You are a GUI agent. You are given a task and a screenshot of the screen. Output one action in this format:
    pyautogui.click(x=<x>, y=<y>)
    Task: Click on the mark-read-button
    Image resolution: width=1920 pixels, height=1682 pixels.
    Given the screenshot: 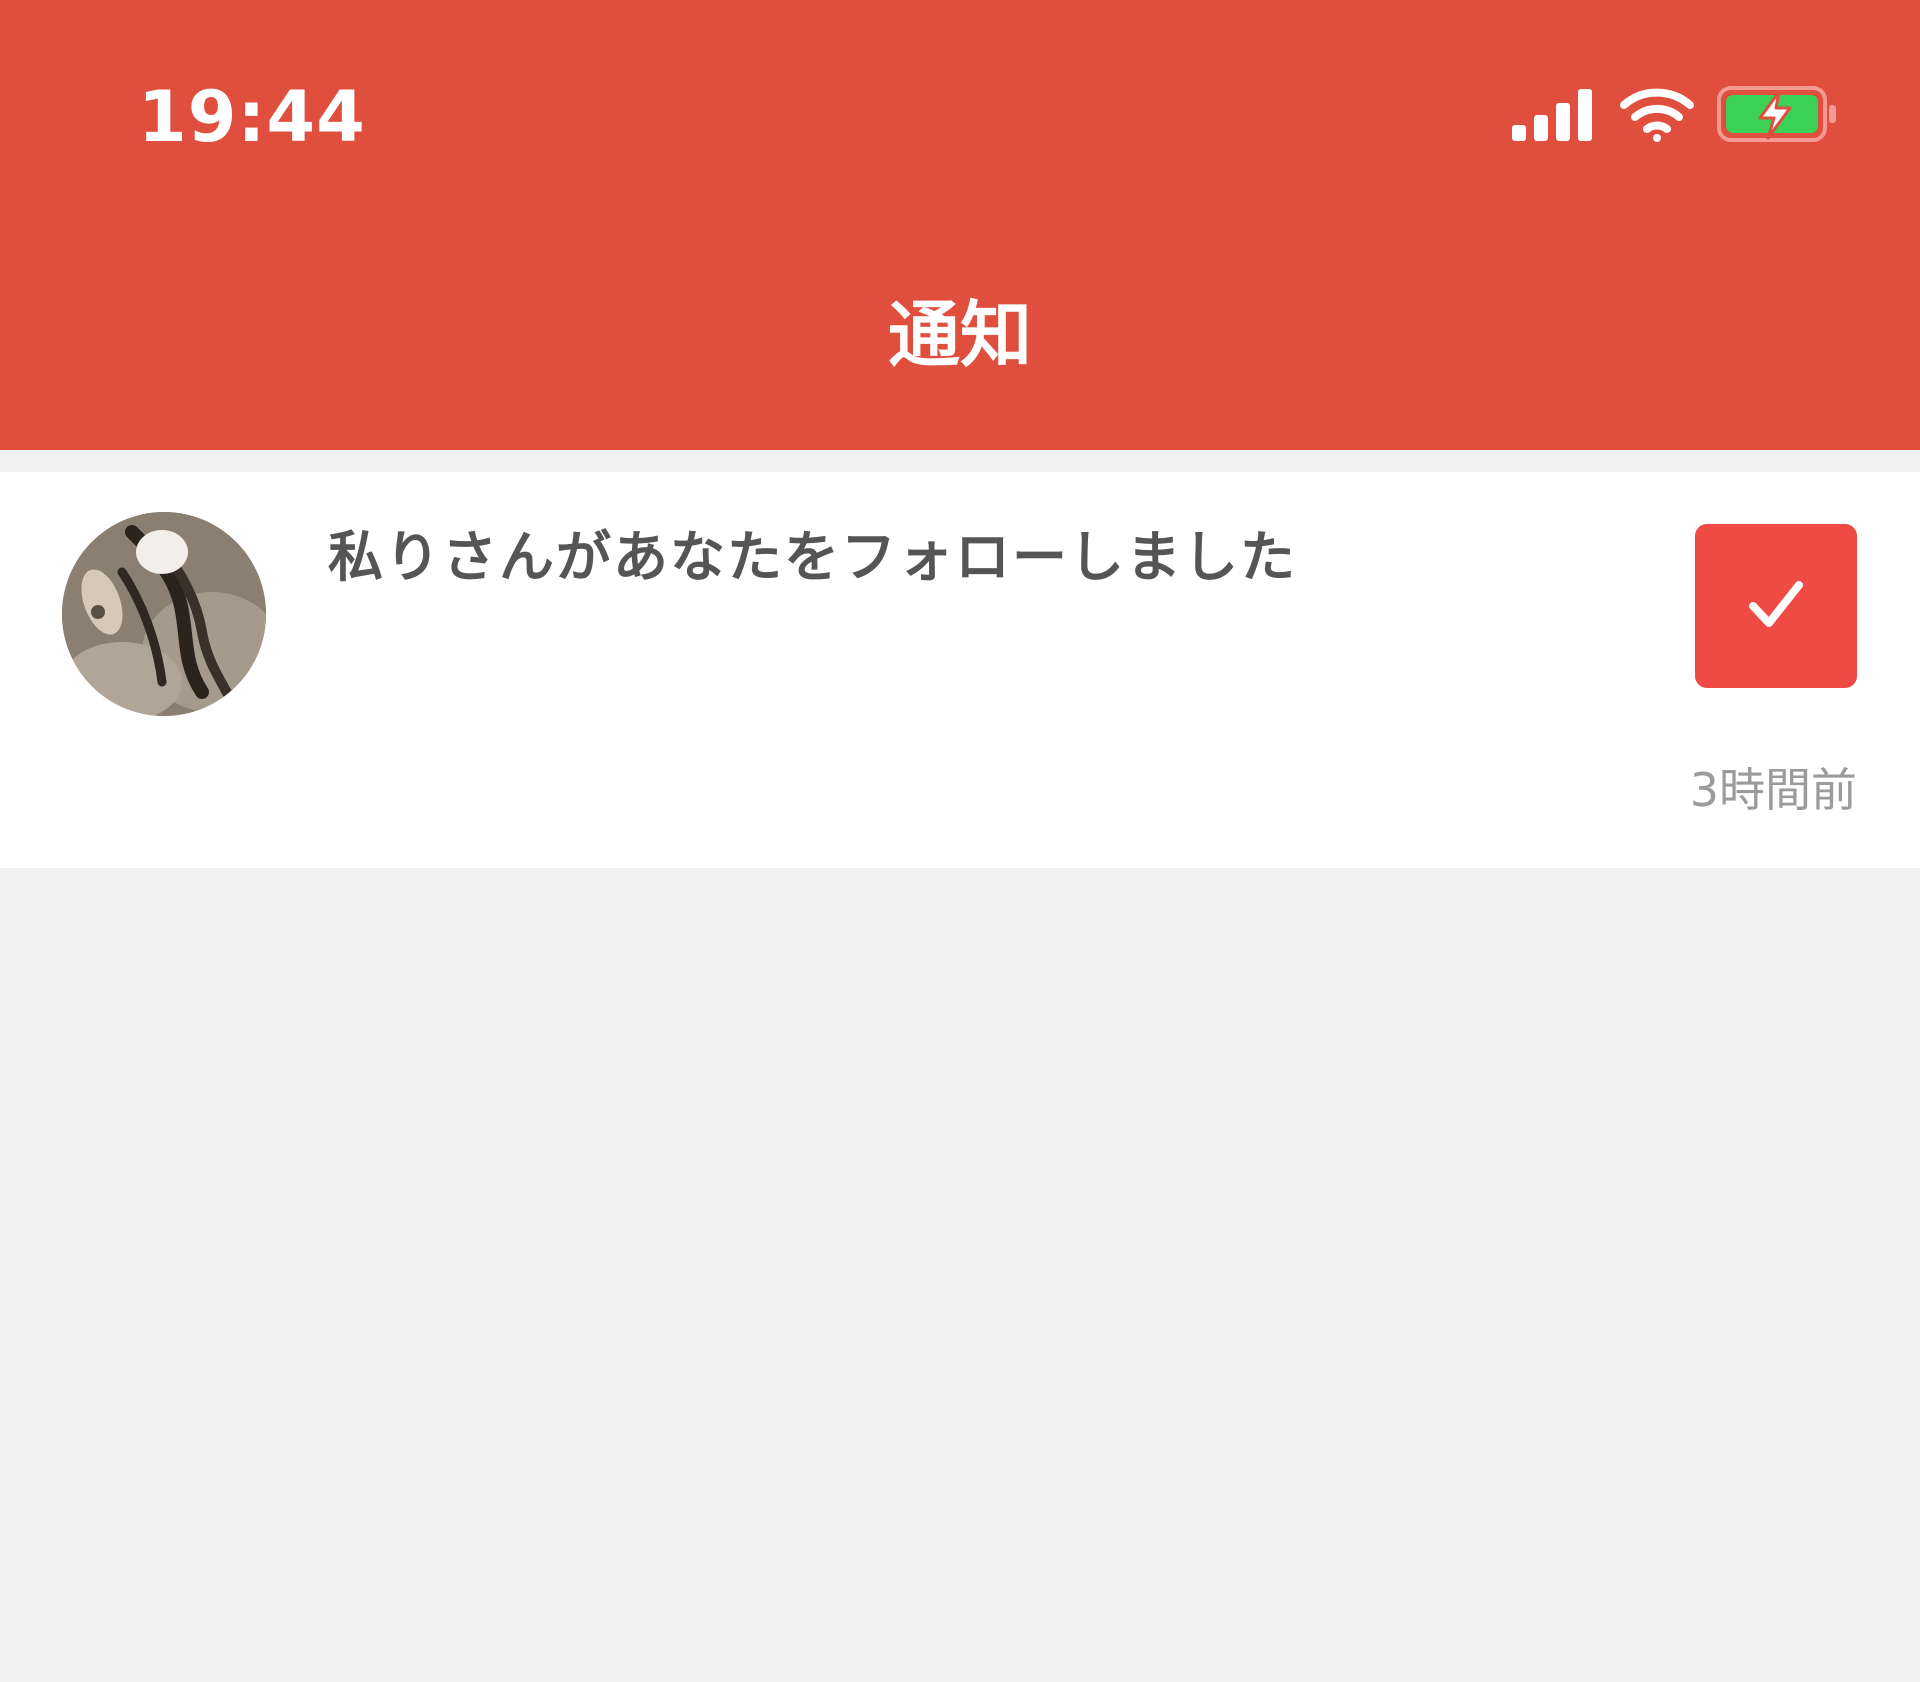 What is the action you would take?
    pyautogui.click(x=1776, y=606)
    